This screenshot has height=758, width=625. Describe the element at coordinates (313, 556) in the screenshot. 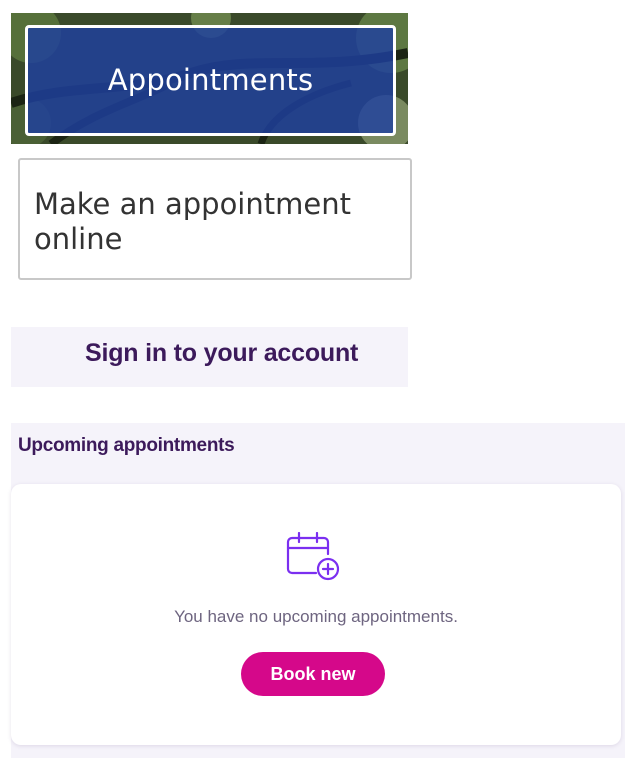

I see `calendar-add-icon` at that location.